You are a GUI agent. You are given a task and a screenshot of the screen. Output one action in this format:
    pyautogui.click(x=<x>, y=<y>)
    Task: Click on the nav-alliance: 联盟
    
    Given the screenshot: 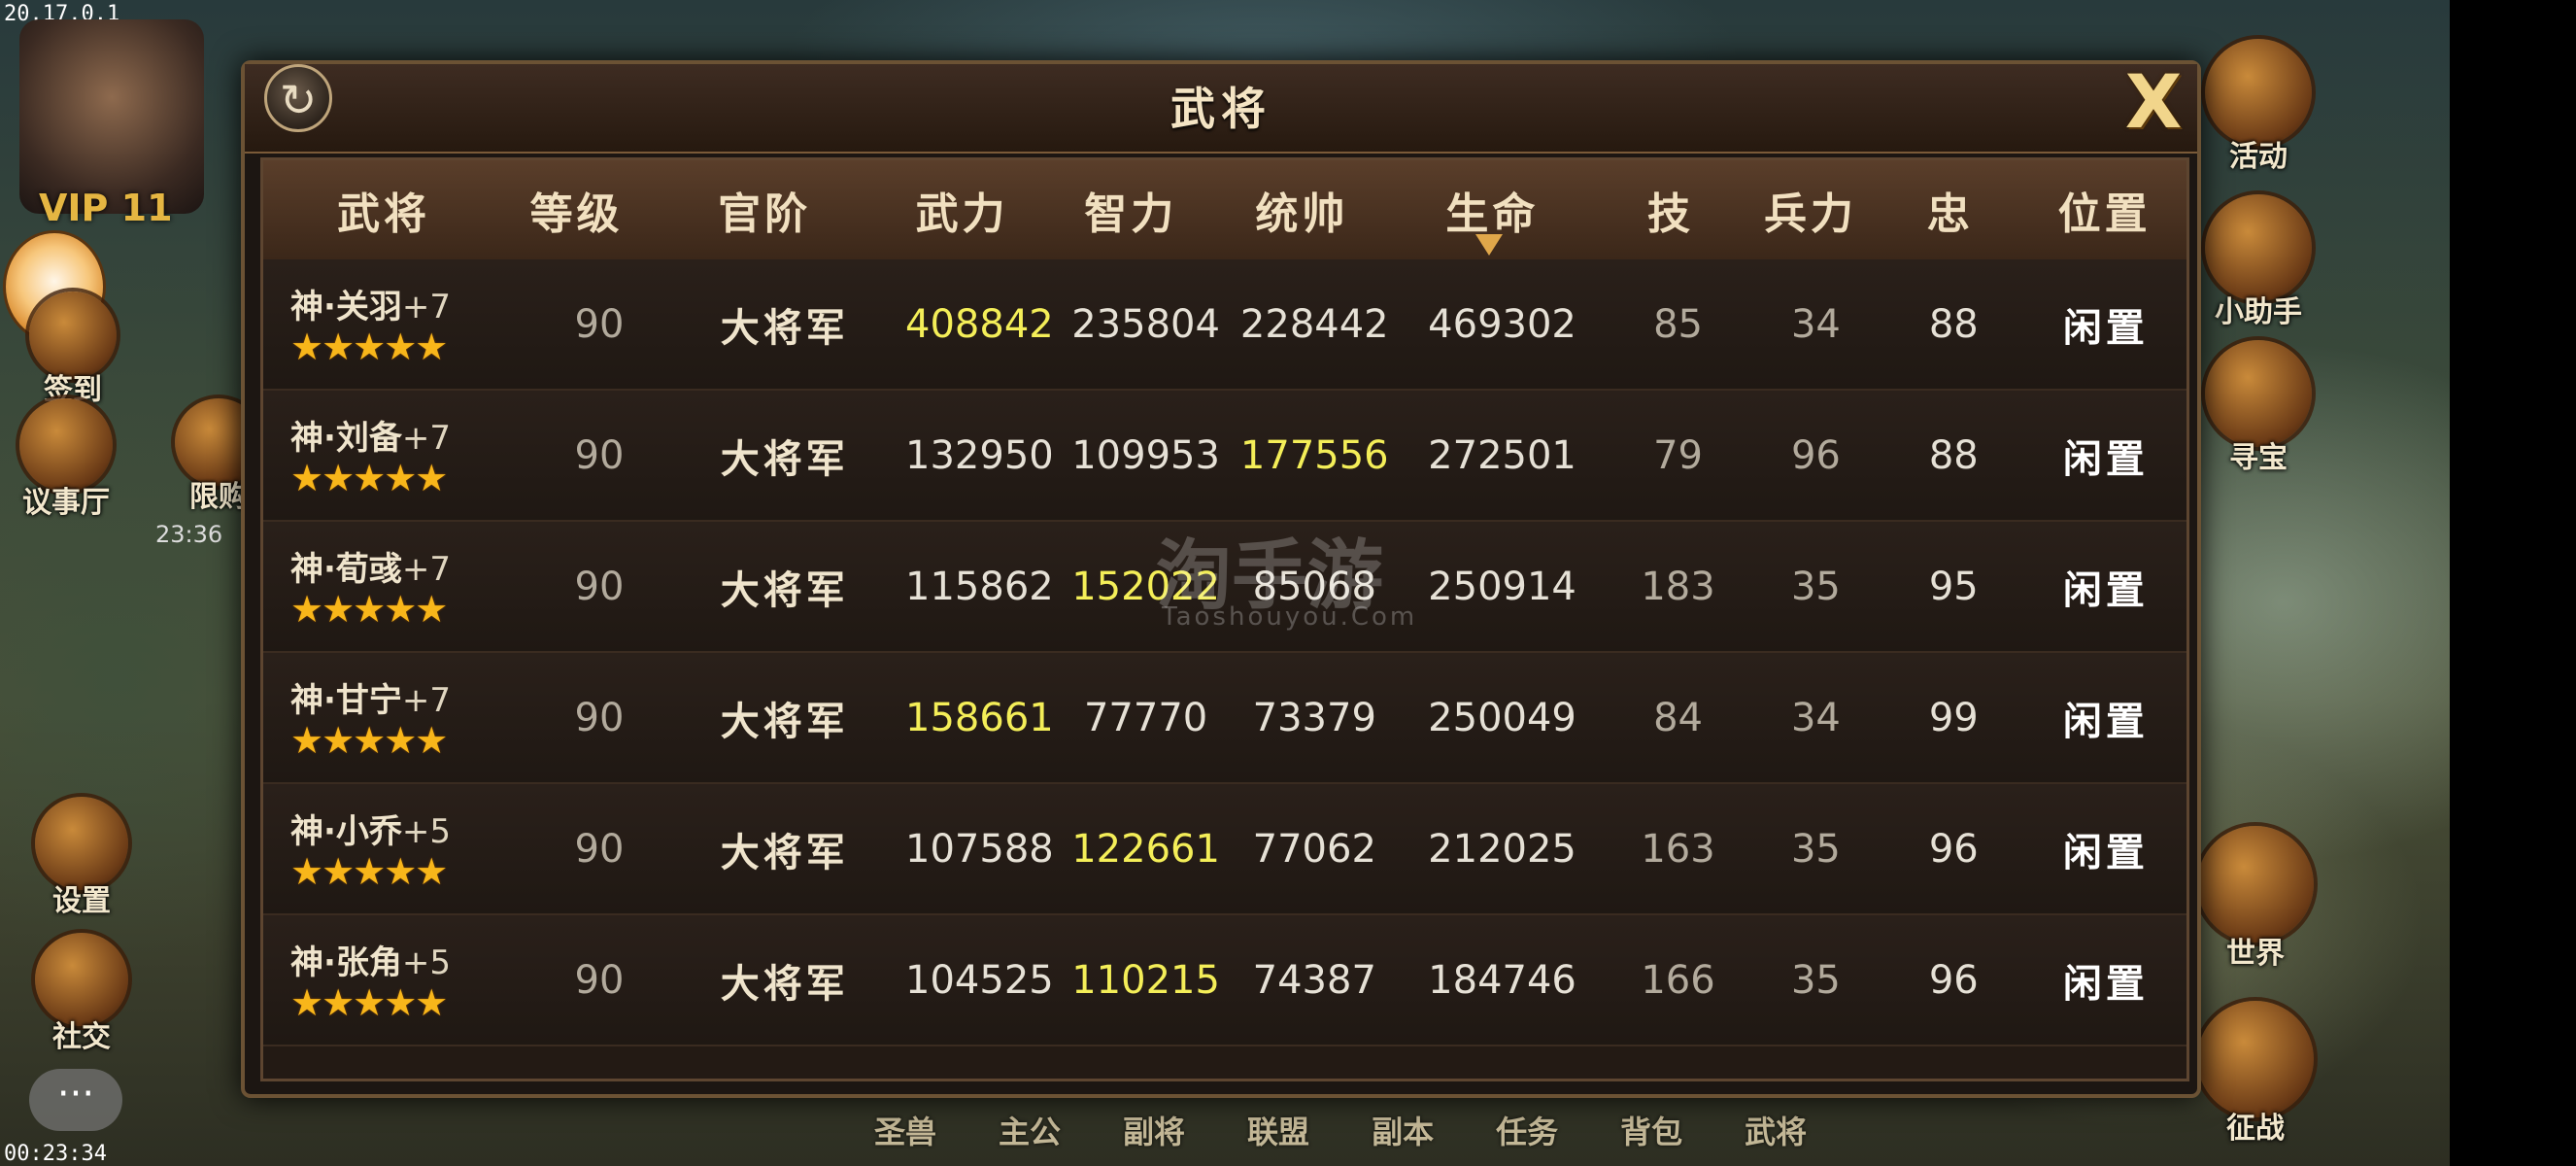 What is the action you would take?
    pyautogui.click(x=1278, y=1130)
    